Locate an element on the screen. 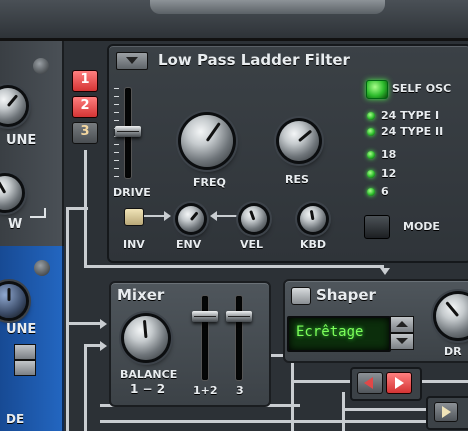 The height and width of the screenshot is (431, 468). mode-option-4: 12 is located at coordinates (388, 173).